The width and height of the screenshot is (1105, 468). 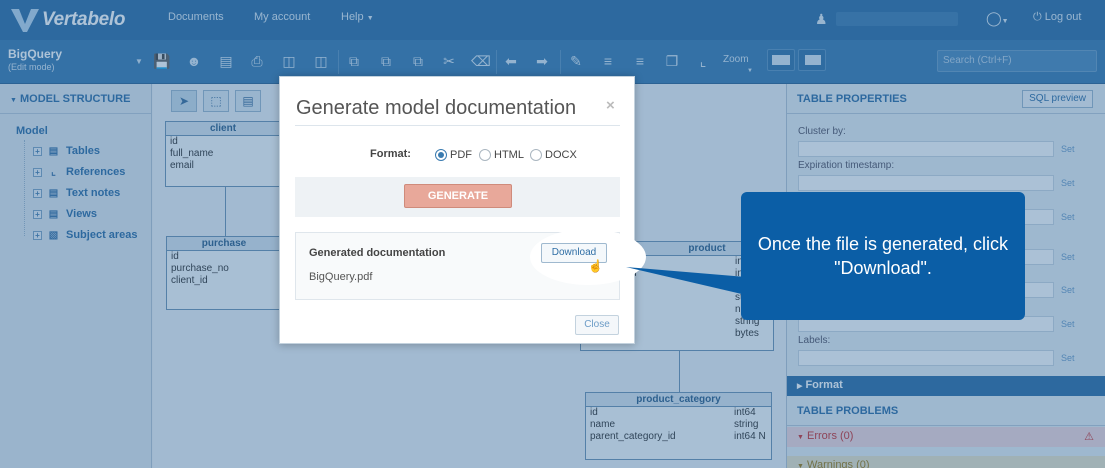 I want to click on format-docx-radio: DOCX, so click(x=553, y=155).